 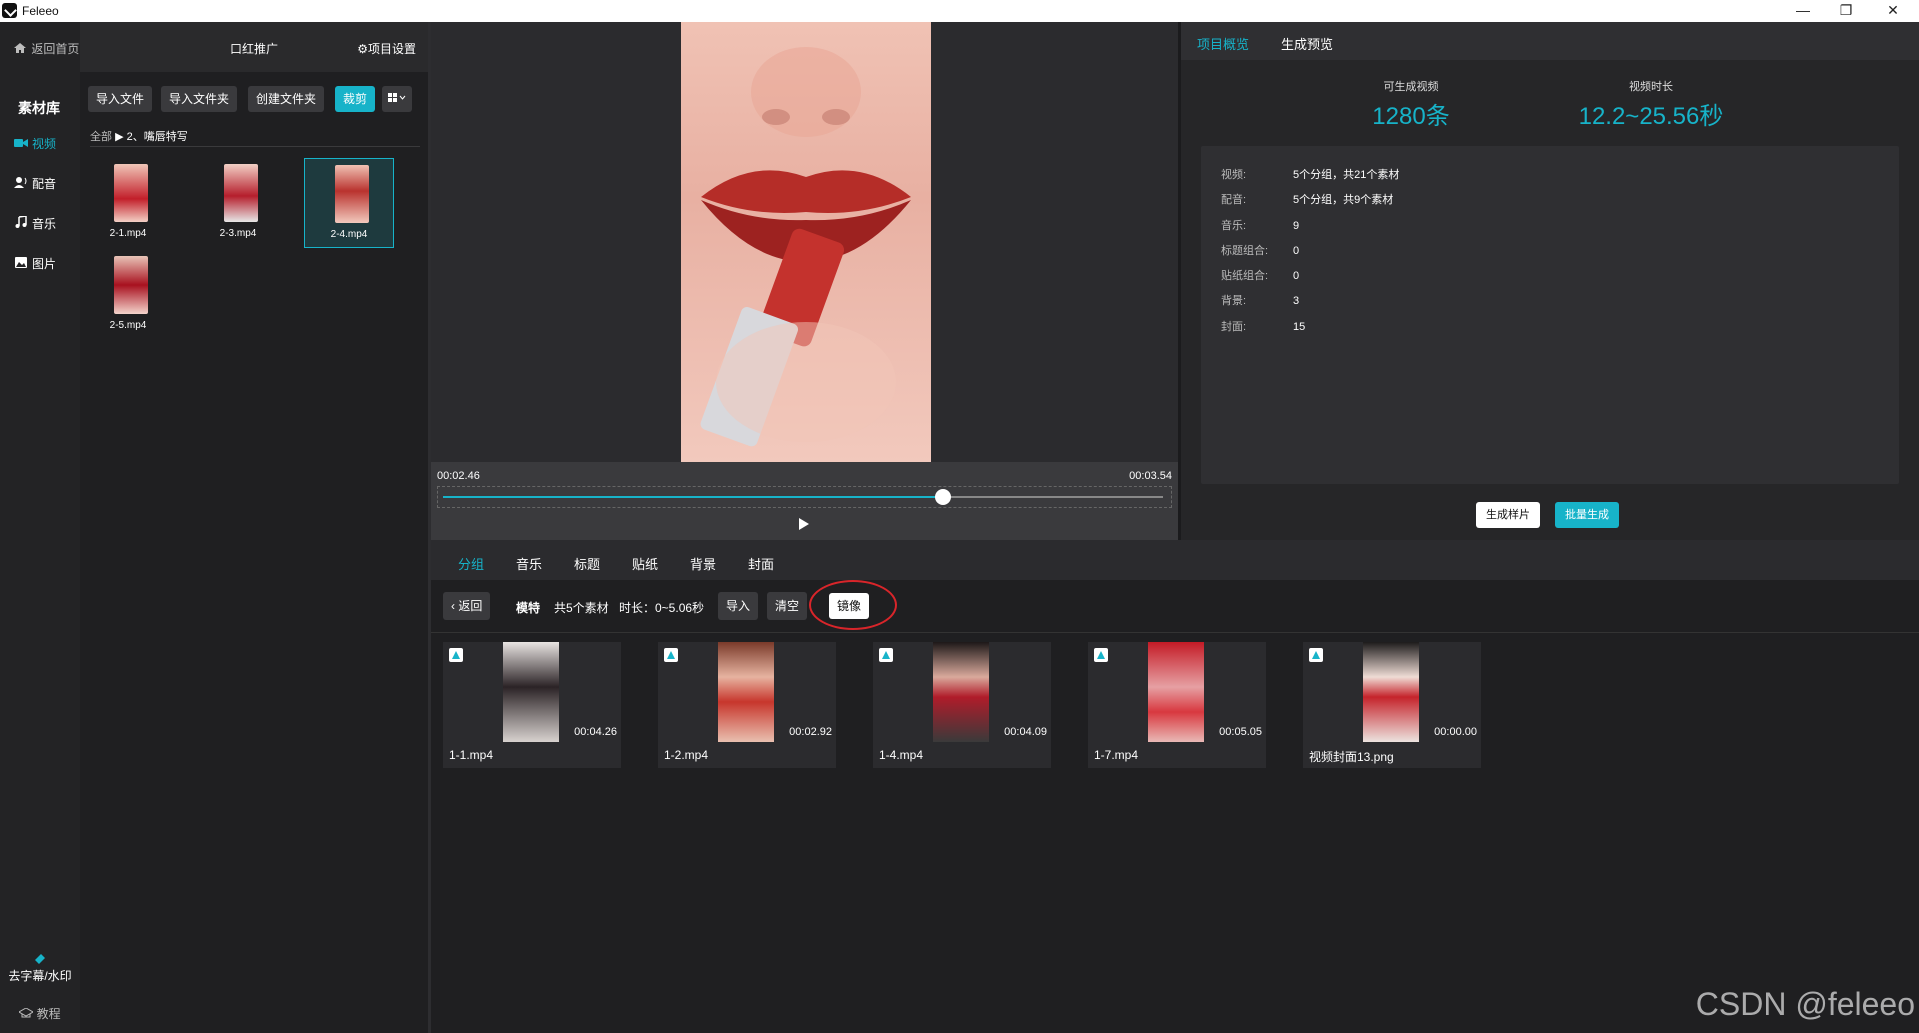 I want to click on group-duration: 时长：0~5.06秒, so click(x=662, y=608).